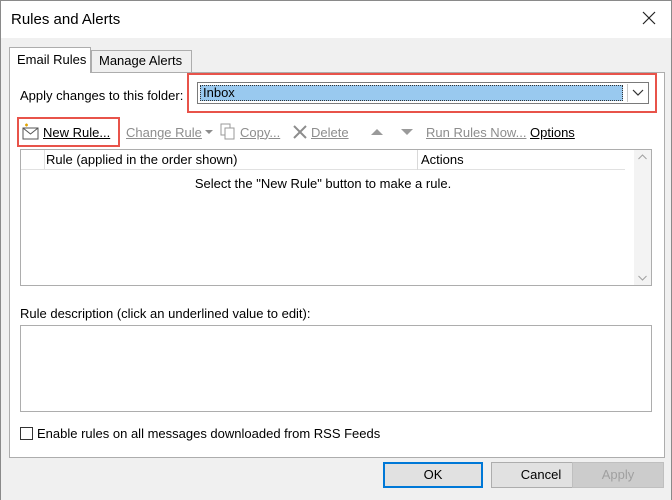 The height and width of the screenshot is (500, 672). I want to click on tab-manage-alerts: Manage Alerts, so click(141, 61).